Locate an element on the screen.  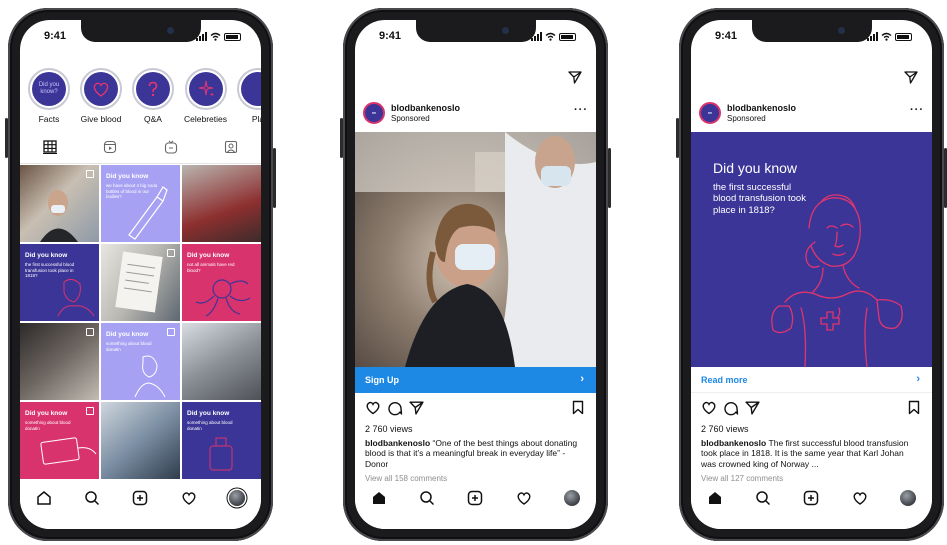
sign-up-button: Sign Up › is located at coordinates (475, 380).